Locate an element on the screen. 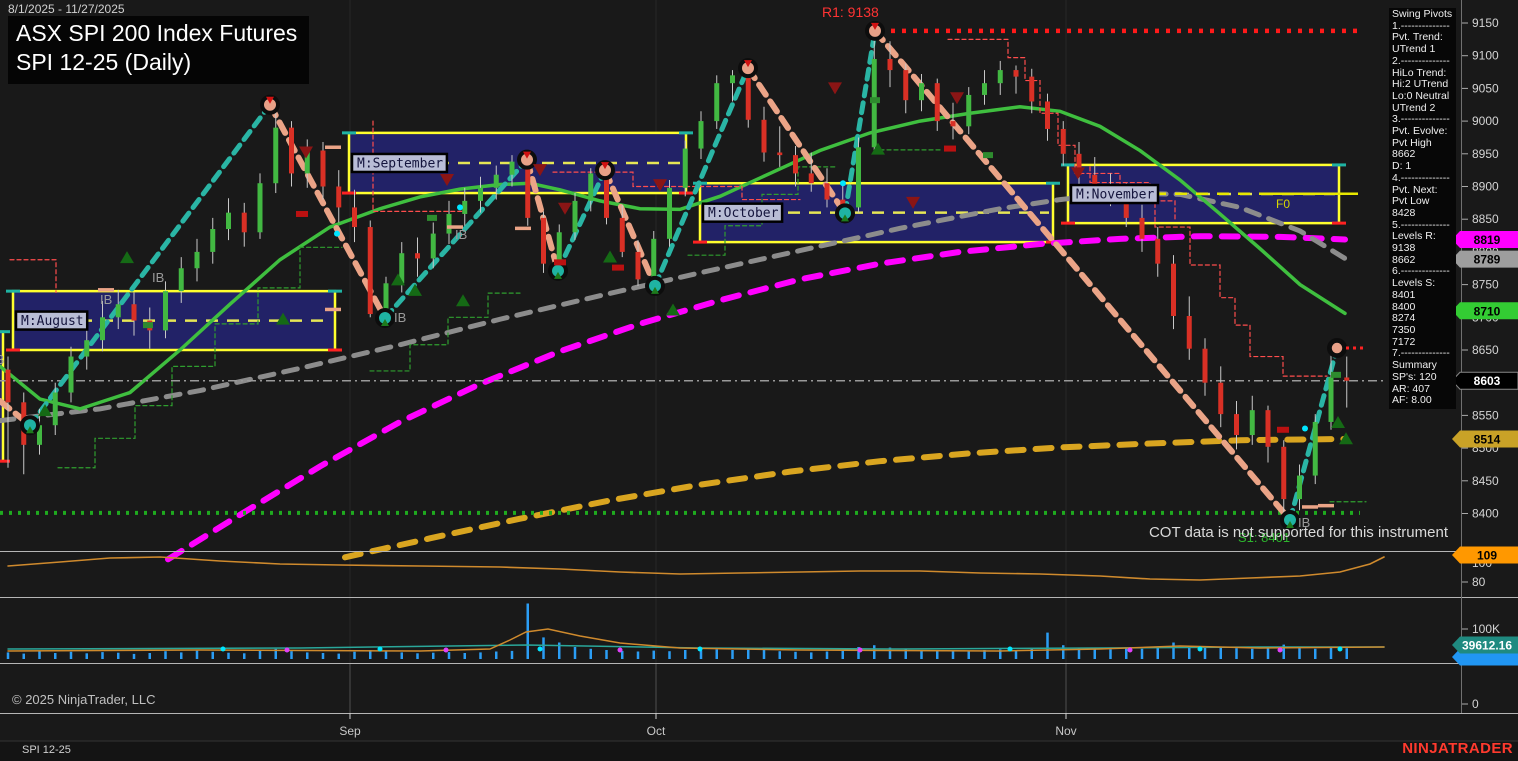 Image resolution: width=1518 pixels, height=761 pixels. svg-text: 9100 is located at coordinates (1485, 56).